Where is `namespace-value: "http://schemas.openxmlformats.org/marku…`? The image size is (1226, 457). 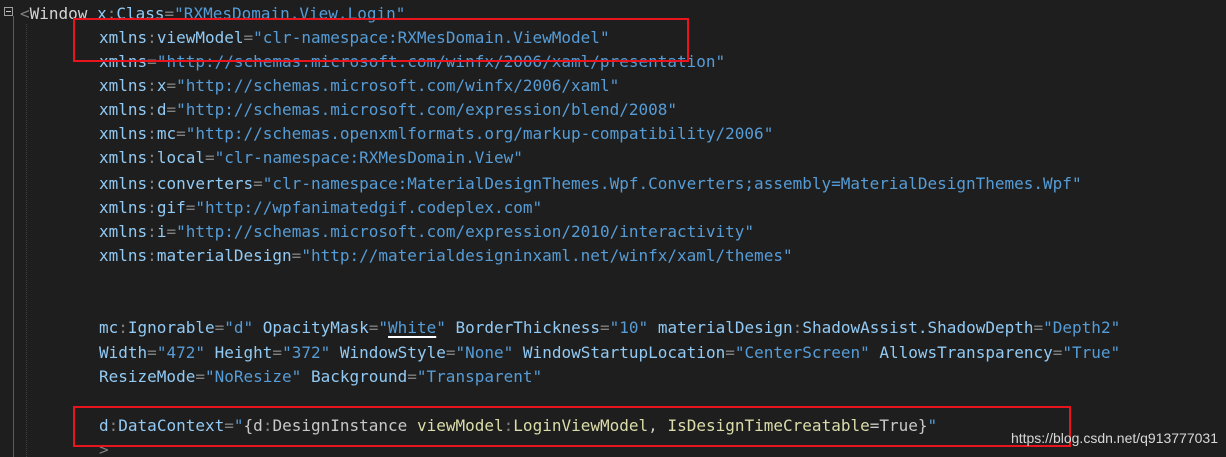 namespace-value: "http://schemas.openxmlformats.org/marku… is located at coordinates (479, 133).